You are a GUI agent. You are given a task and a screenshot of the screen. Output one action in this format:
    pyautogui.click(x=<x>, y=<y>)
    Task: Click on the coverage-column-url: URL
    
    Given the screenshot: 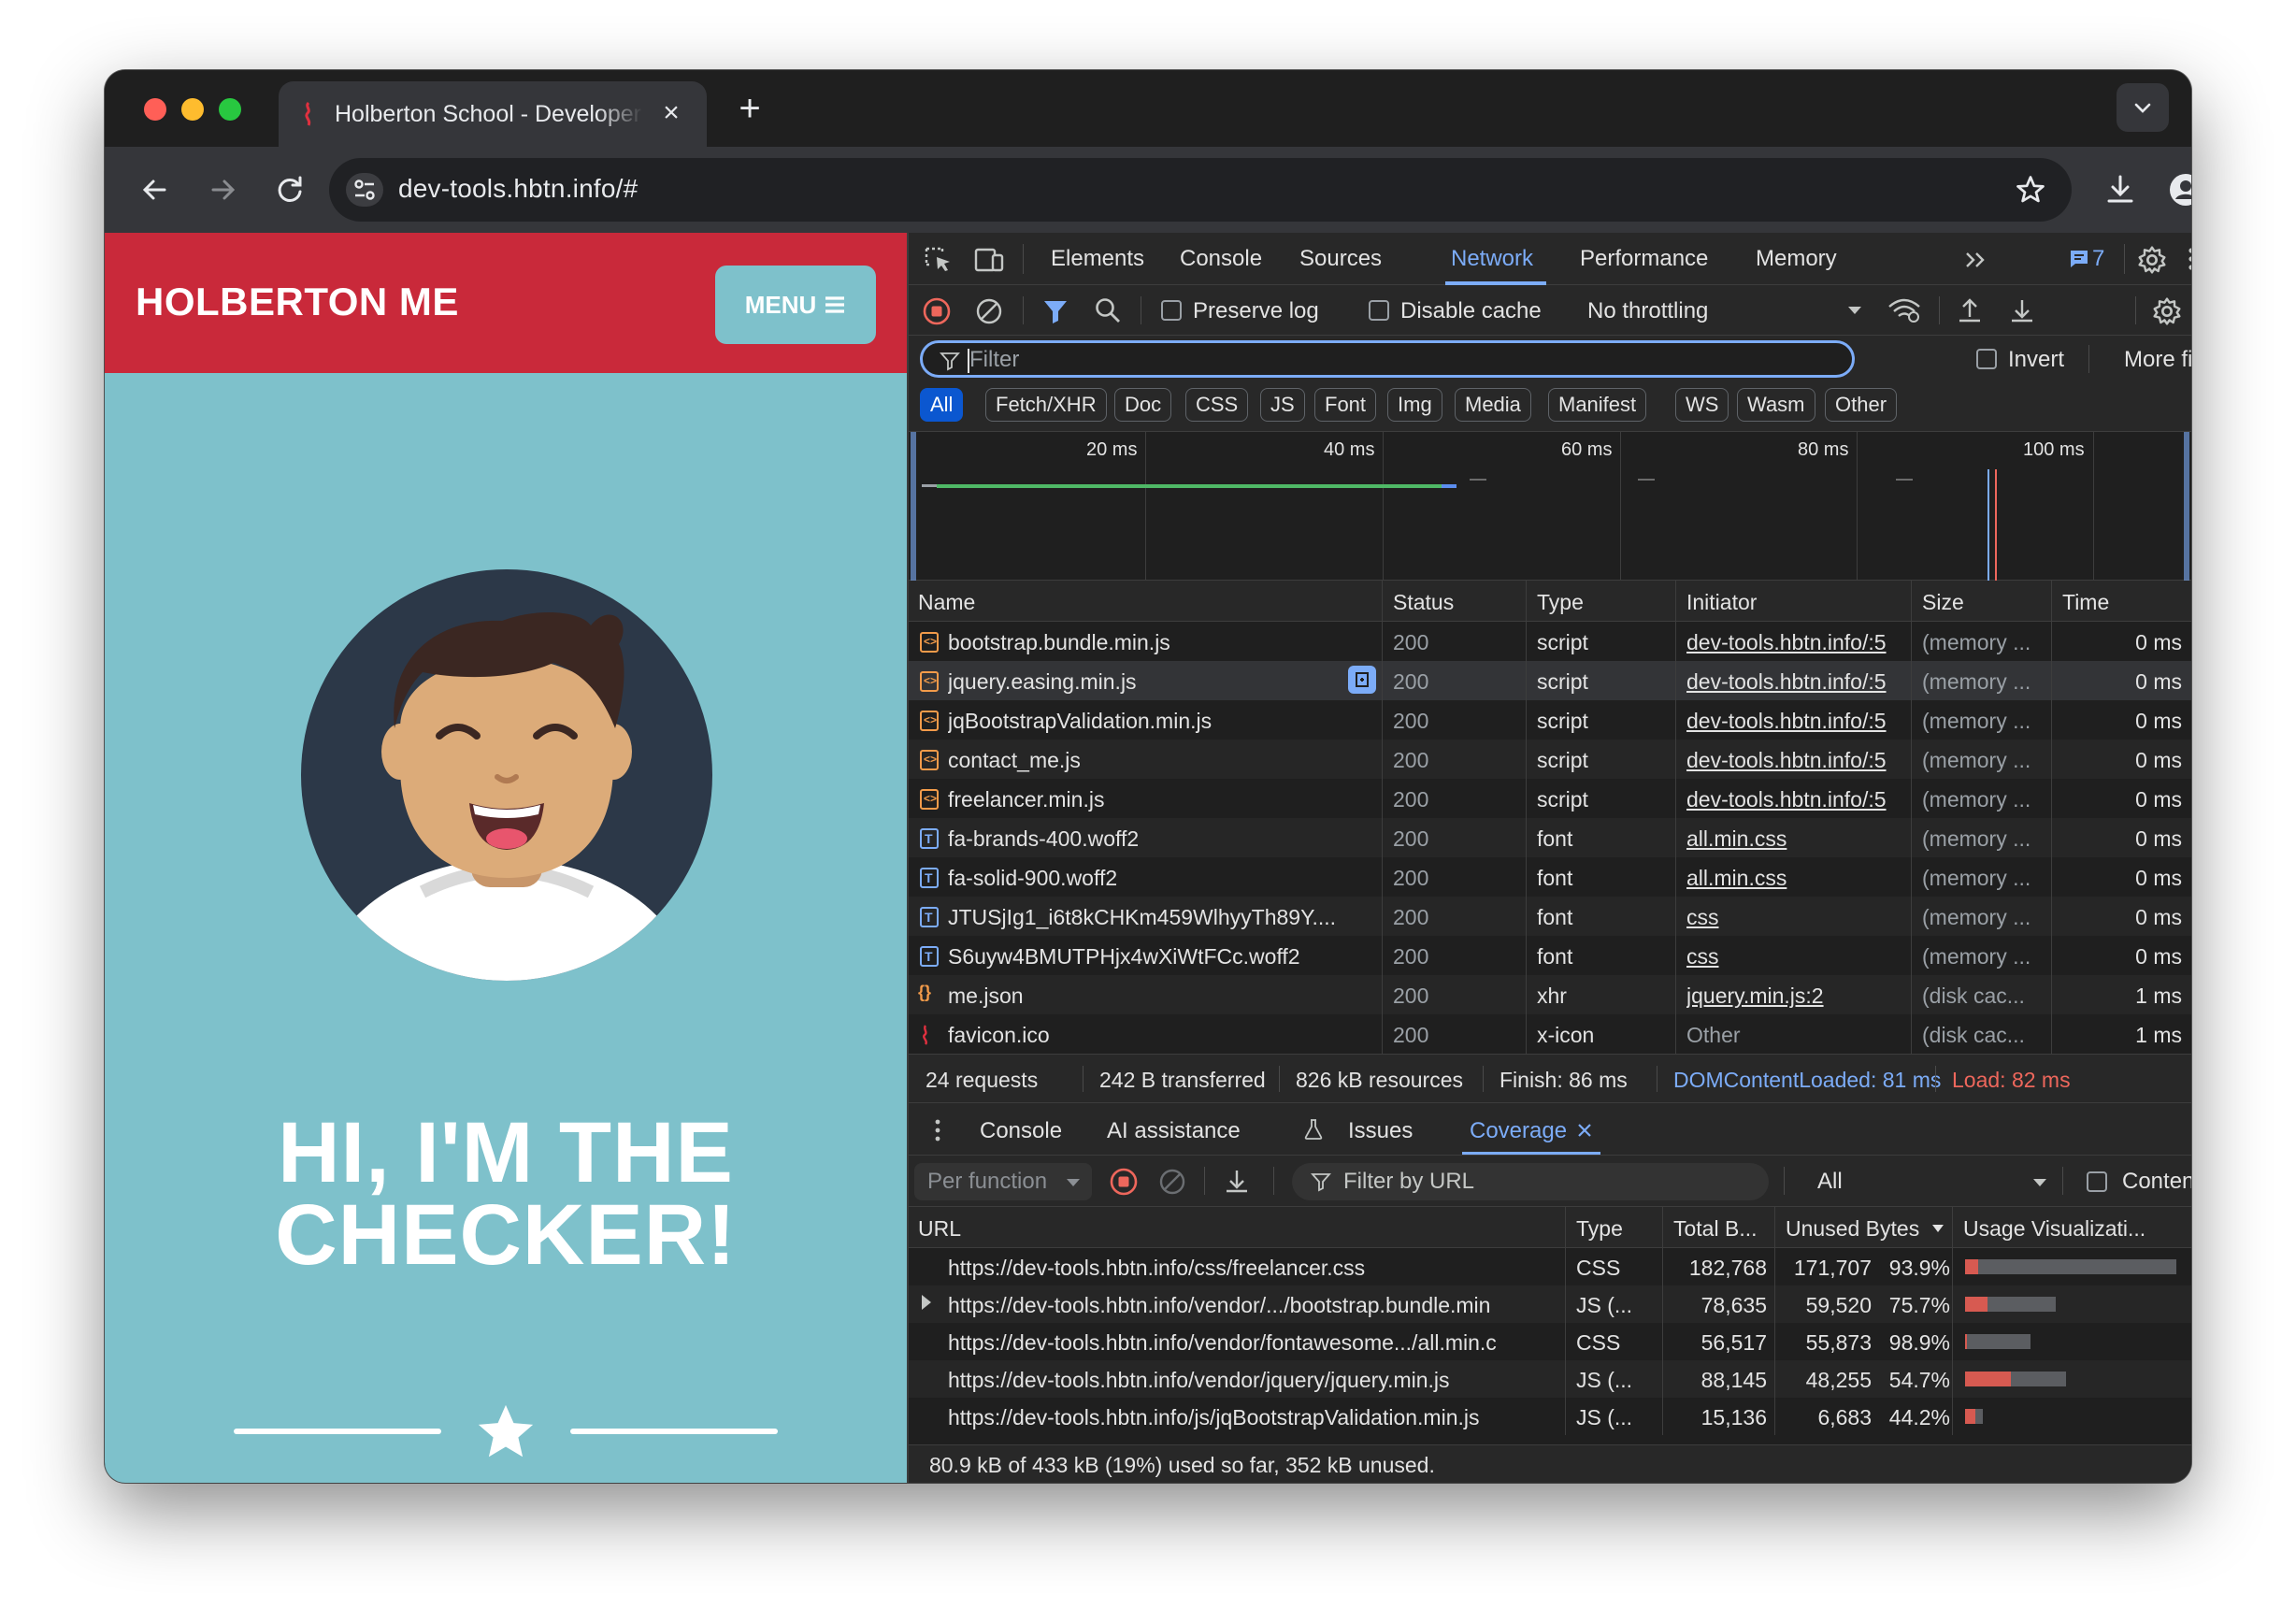 What is the action you would take?
    pyautogui.click(x=939, y=1229)
    